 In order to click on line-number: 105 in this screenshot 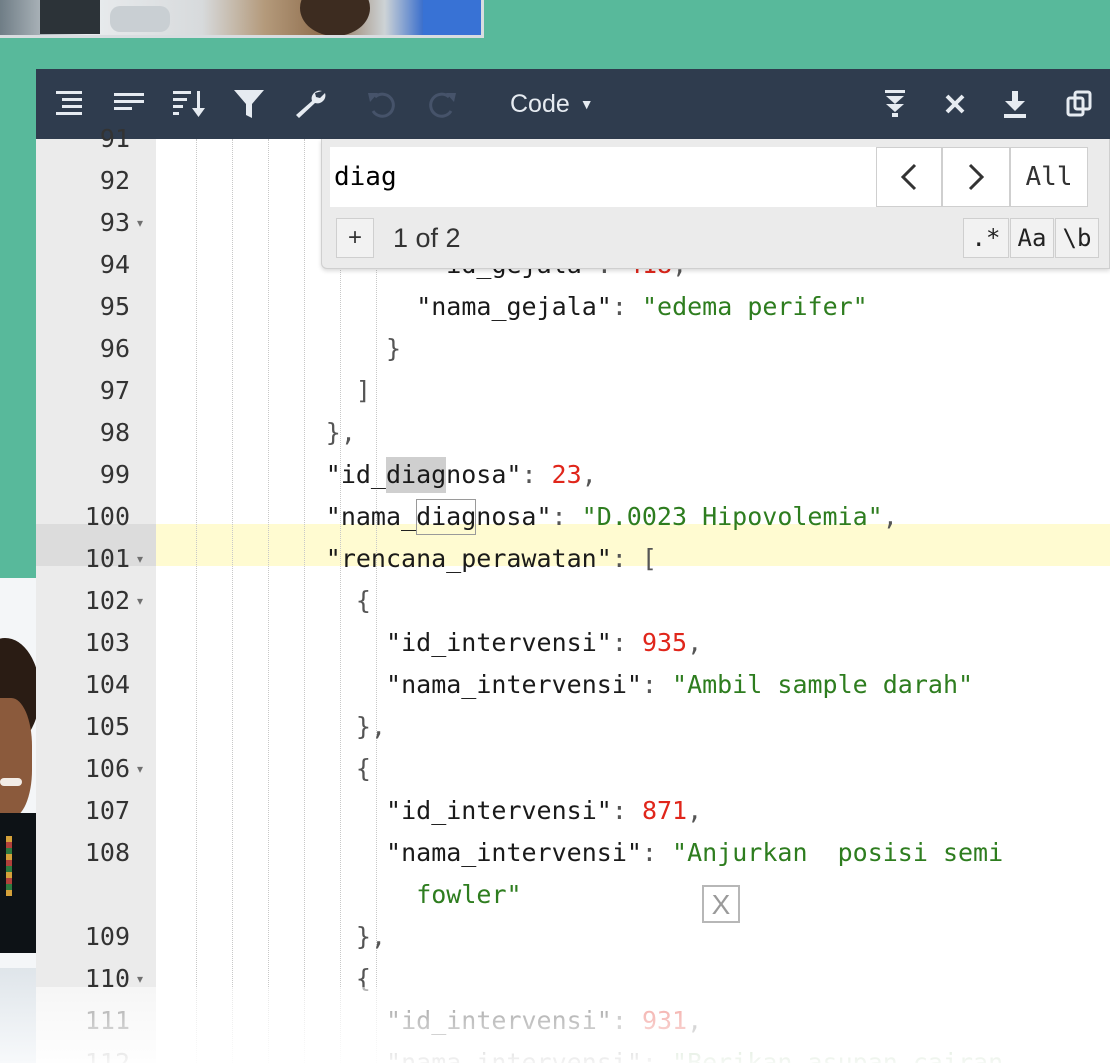, I will do `click(107, 726)`.